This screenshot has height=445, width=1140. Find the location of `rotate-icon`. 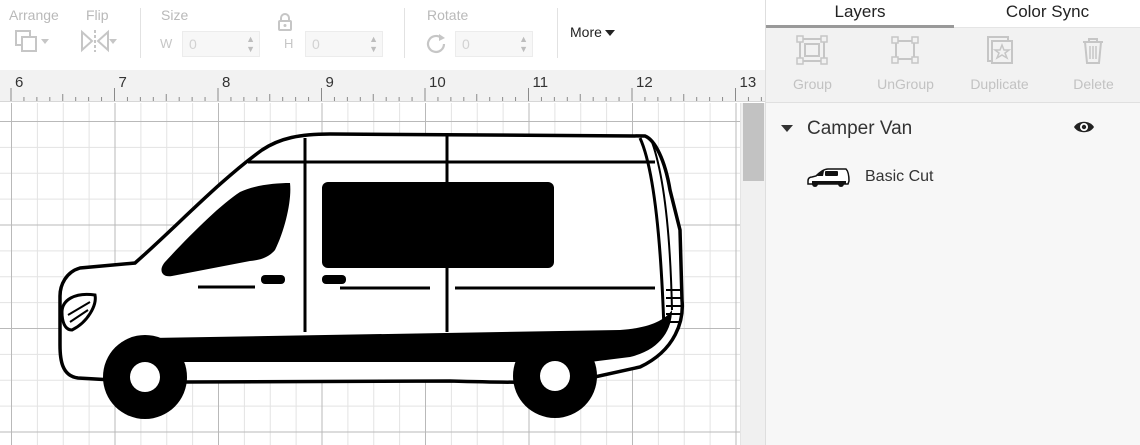

rotate-icon is located at coordinates (437, 46).